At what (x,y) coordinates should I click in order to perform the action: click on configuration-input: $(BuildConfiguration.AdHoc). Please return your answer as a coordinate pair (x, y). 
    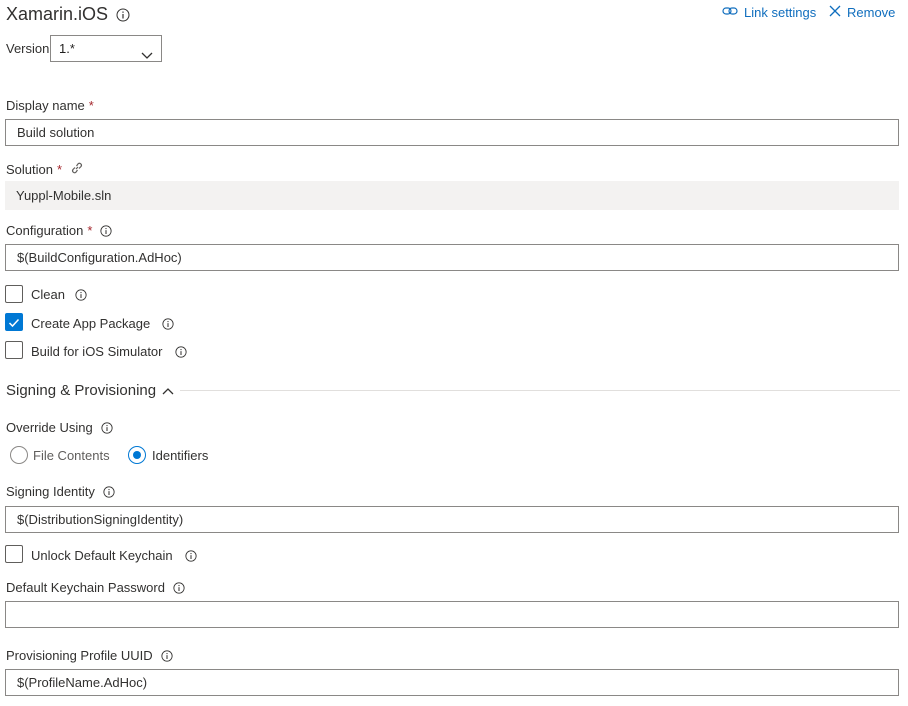
    Looking at the image, I should click on (452, 257).